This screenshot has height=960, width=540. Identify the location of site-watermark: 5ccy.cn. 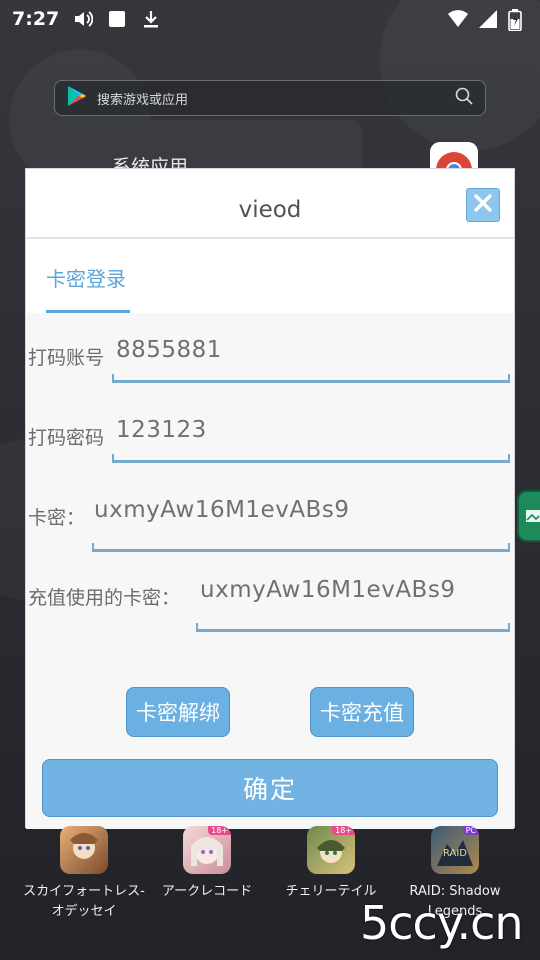
(442, 923).